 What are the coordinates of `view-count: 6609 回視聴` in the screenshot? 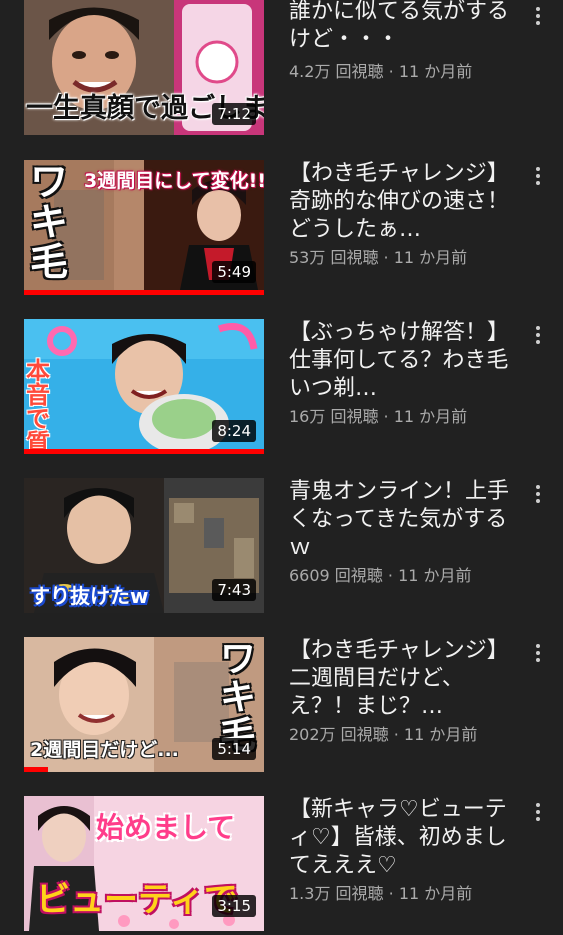 It's located at (336, 575).